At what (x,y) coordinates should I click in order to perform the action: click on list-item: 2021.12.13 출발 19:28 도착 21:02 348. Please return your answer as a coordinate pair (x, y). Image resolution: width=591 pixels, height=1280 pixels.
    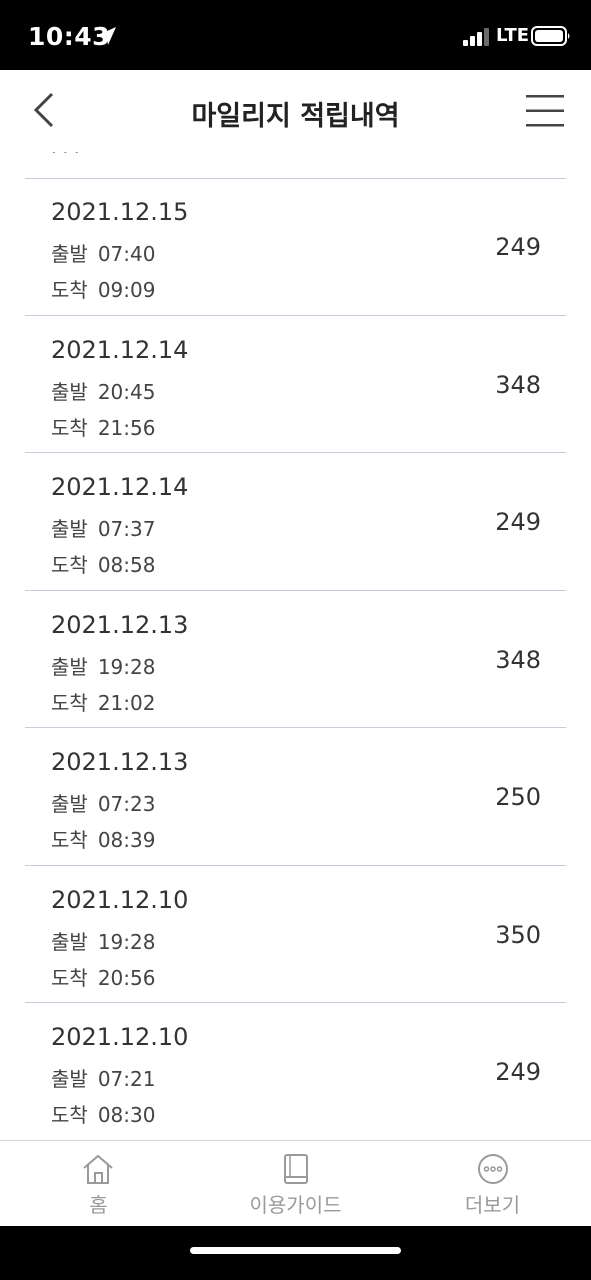
    Looking at the image, I should click on (295, 659).